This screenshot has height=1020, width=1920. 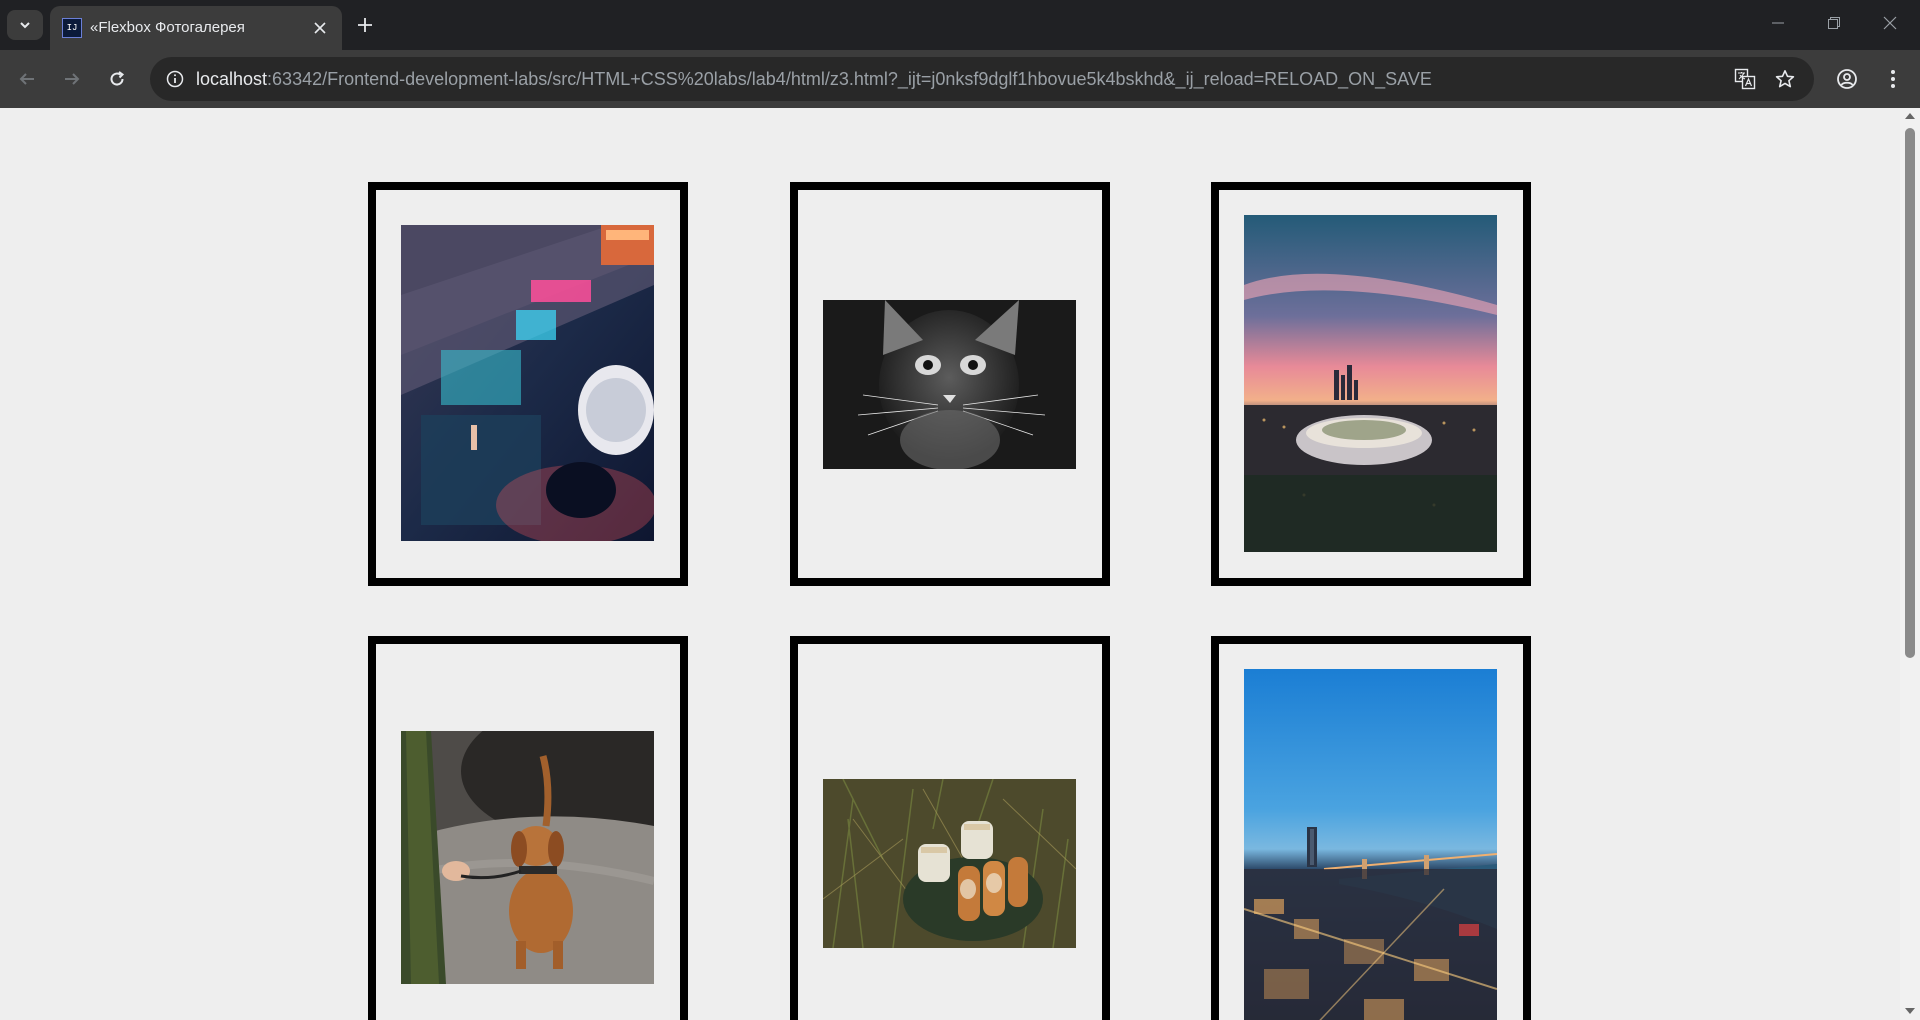 I want to click on reload-button, so click(x=117, y=79).